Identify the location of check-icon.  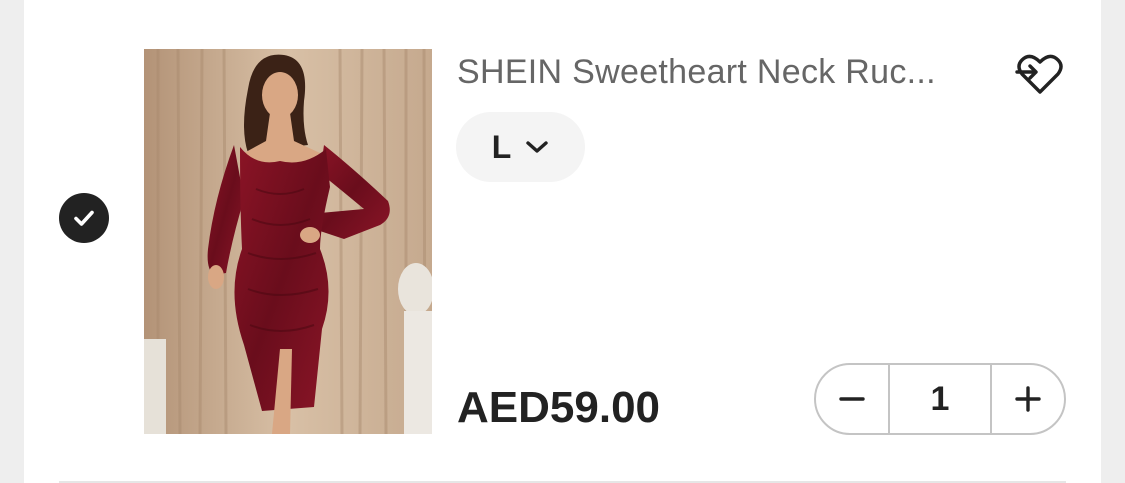
(84, 218).